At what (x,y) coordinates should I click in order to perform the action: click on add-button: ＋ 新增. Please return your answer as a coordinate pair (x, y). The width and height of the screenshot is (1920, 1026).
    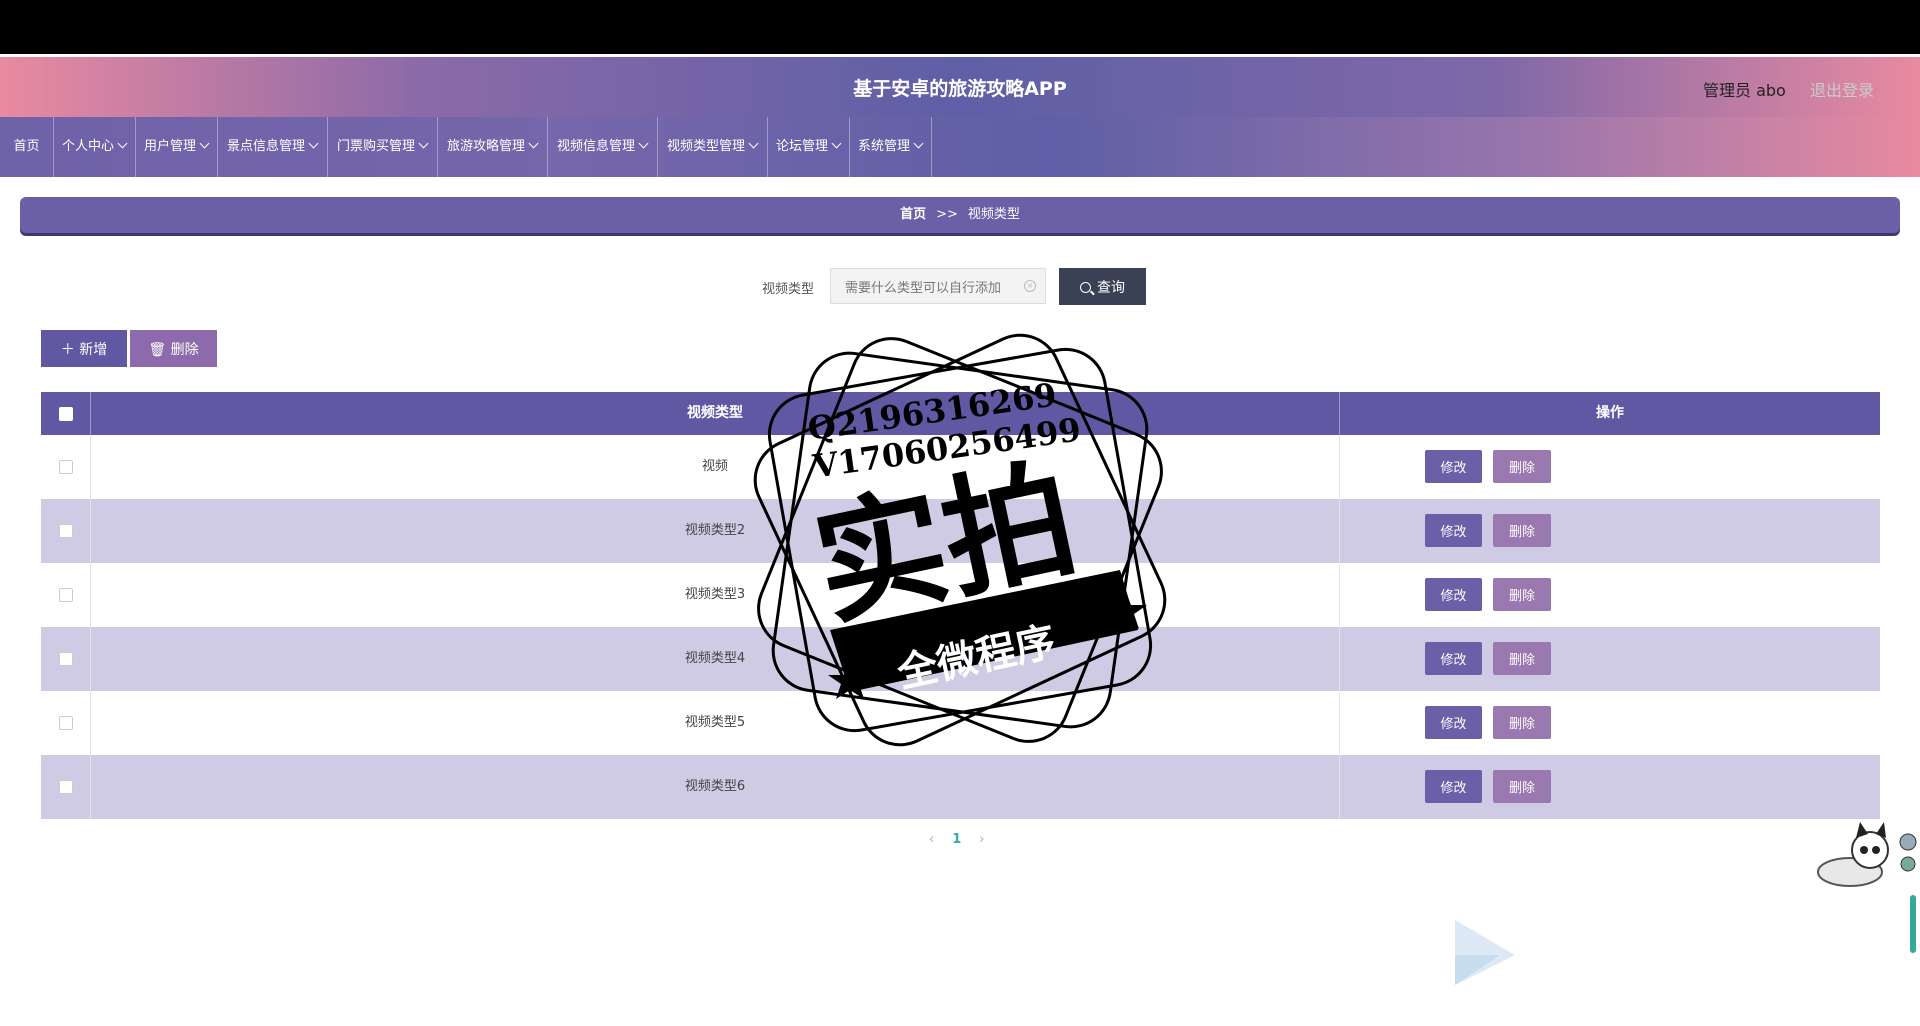
    Looking at the image, I should click on (84, 348).